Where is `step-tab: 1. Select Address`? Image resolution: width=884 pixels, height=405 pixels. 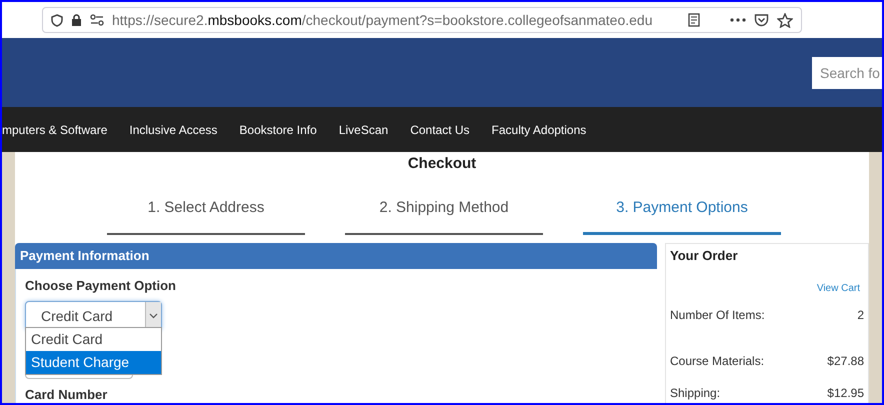
step-tab: 1. Select Address is located at coordinates (206, 215).